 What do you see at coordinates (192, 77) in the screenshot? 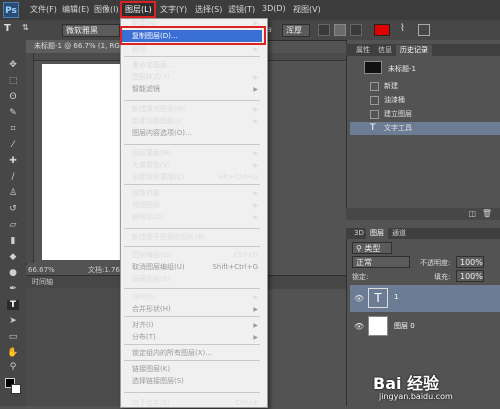
I see `layer-menu-item: 图层样式(Y) ▶` at bounding box center [192, 77].